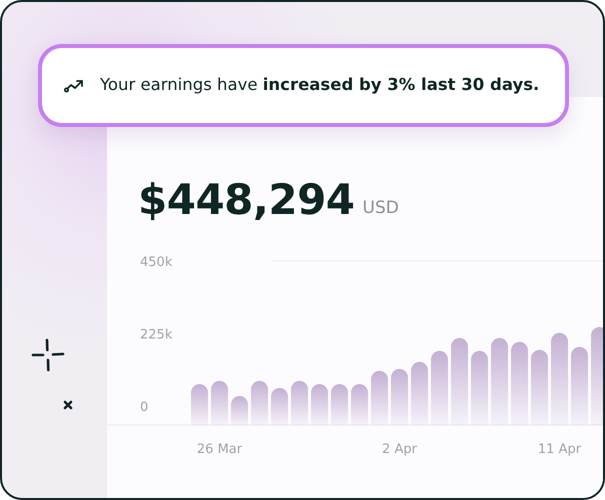 The width and height of the screenshot is (605, 500). What do you see at coordinates (560, 449) in the screenshot?
I see `x-axis-label: 11 Apr` at bounding box center [560, 449].